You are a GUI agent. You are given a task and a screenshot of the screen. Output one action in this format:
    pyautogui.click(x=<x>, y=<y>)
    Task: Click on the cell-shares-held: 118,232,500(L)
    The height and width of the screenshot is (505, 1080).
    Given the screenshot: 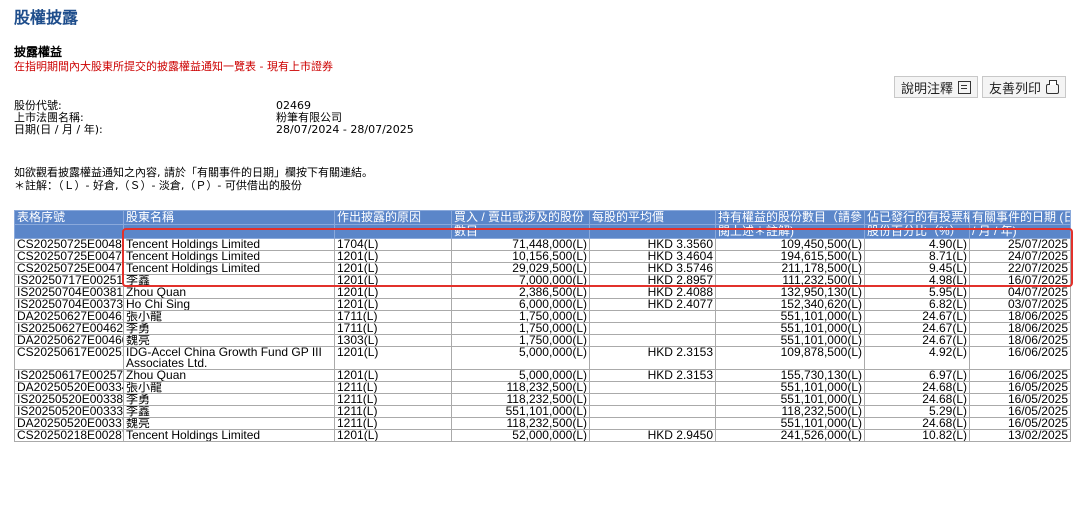 What is the action you would take?
    pyautogui.click(x=790, y=411)
    